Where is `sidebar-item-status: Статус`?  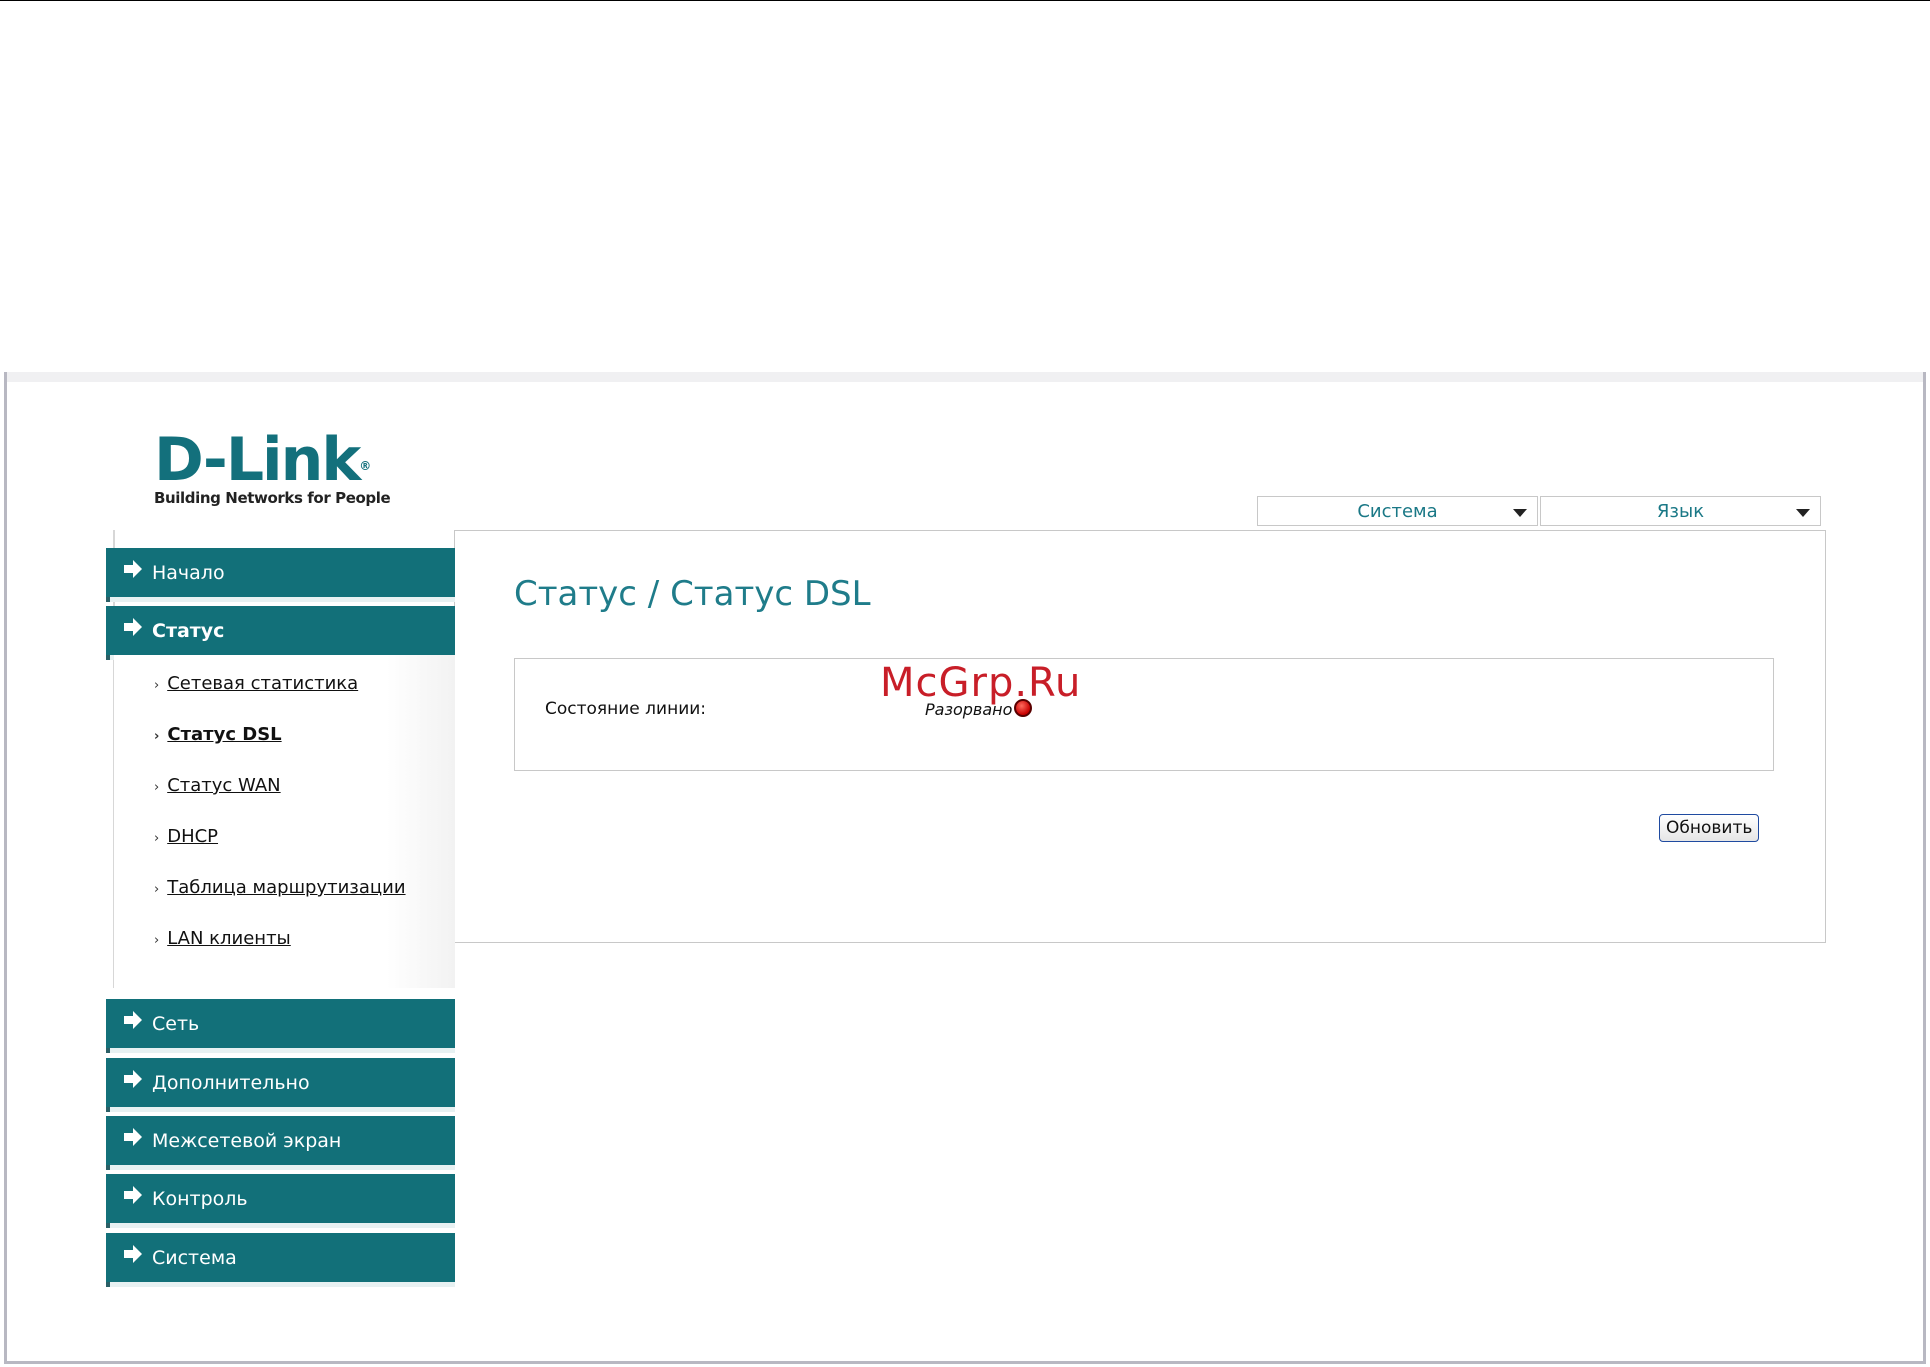 sidebar-item-status: Статус is located at coordinates (280, 633).